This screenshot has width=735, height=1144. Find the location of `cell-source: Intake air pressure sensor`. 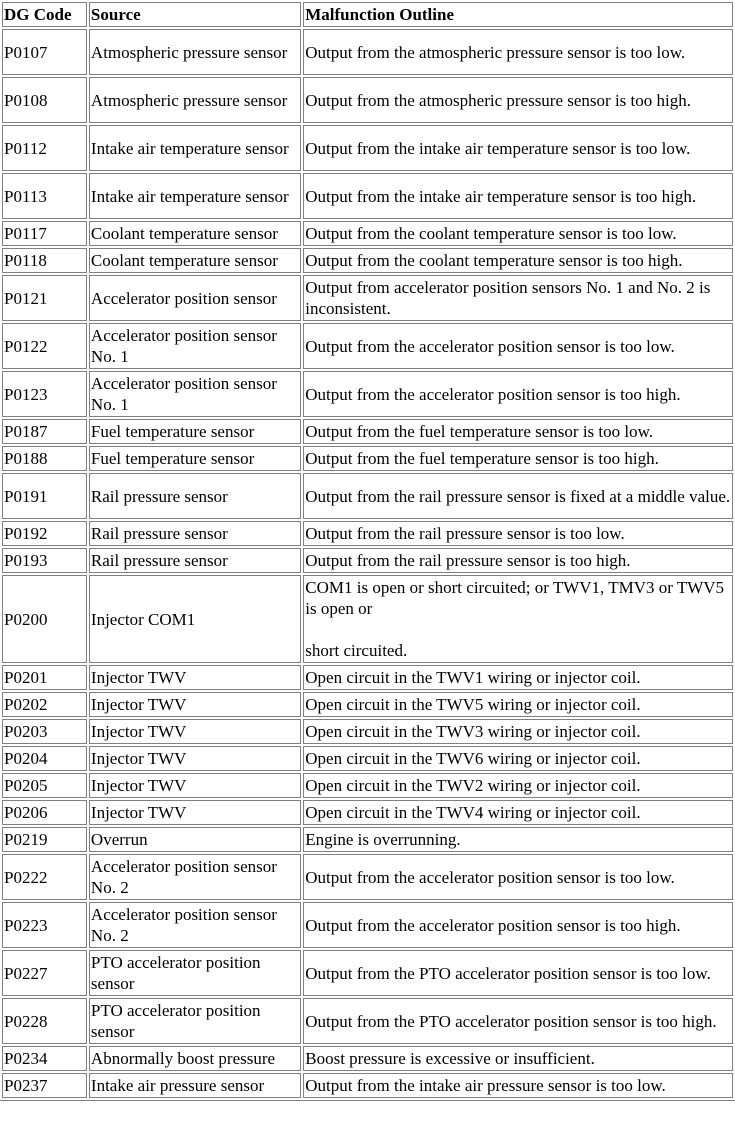

cell-source: Intake air pressure sensor is located at coordinates (195, 1085).